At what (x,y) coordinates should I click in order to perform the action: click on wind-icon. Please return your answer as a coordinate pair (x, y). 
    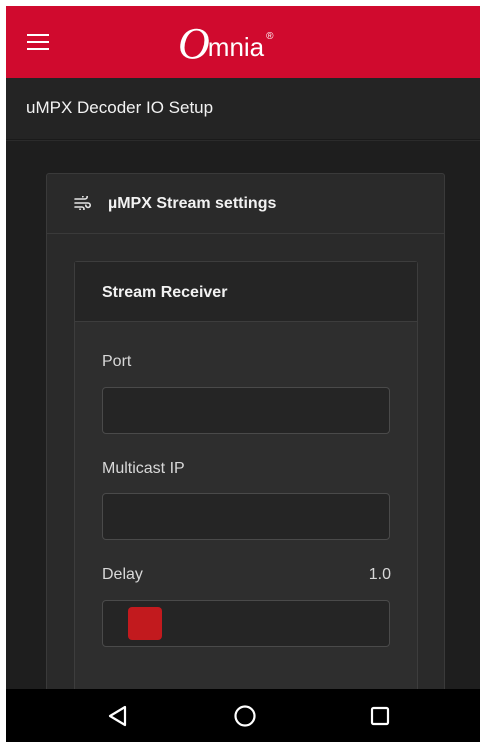
    Looking at the image, I should click on (82, 203).